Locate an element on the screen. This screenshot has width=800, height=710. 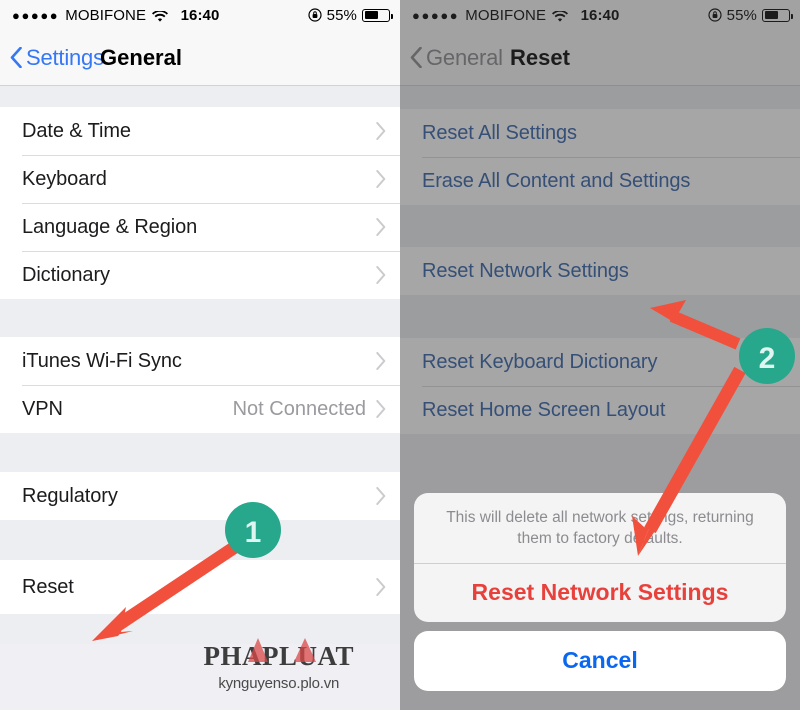
row-itunes-wifi-sync: iTunes Wi-Fi Sync is located at coordinates (200, 361).